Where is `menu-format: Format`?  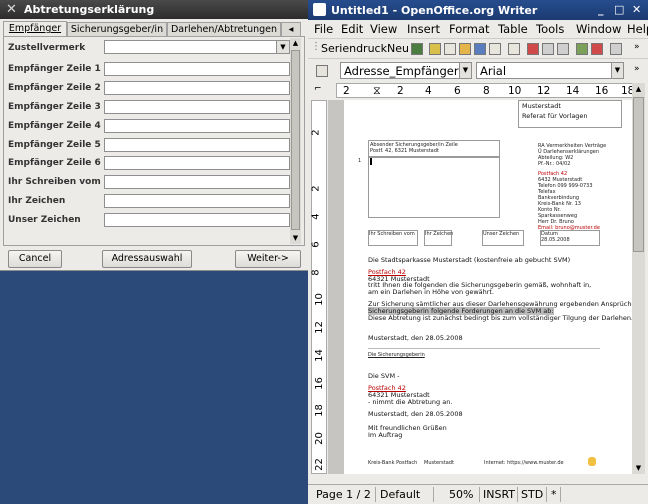
menu-format: Format is located at coordinates (469, 29).